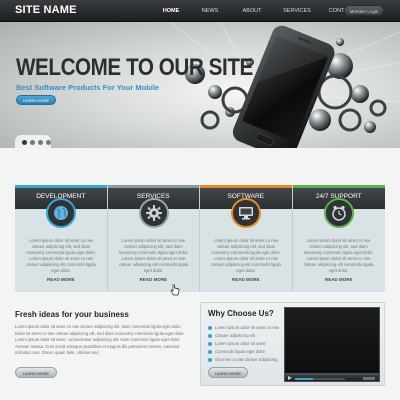 The height and width of the screenshot is (400, 400). Describe the element at coordinates (252, 11) in the screenshot. I see `nav-item-about: ABOUT` at that location.